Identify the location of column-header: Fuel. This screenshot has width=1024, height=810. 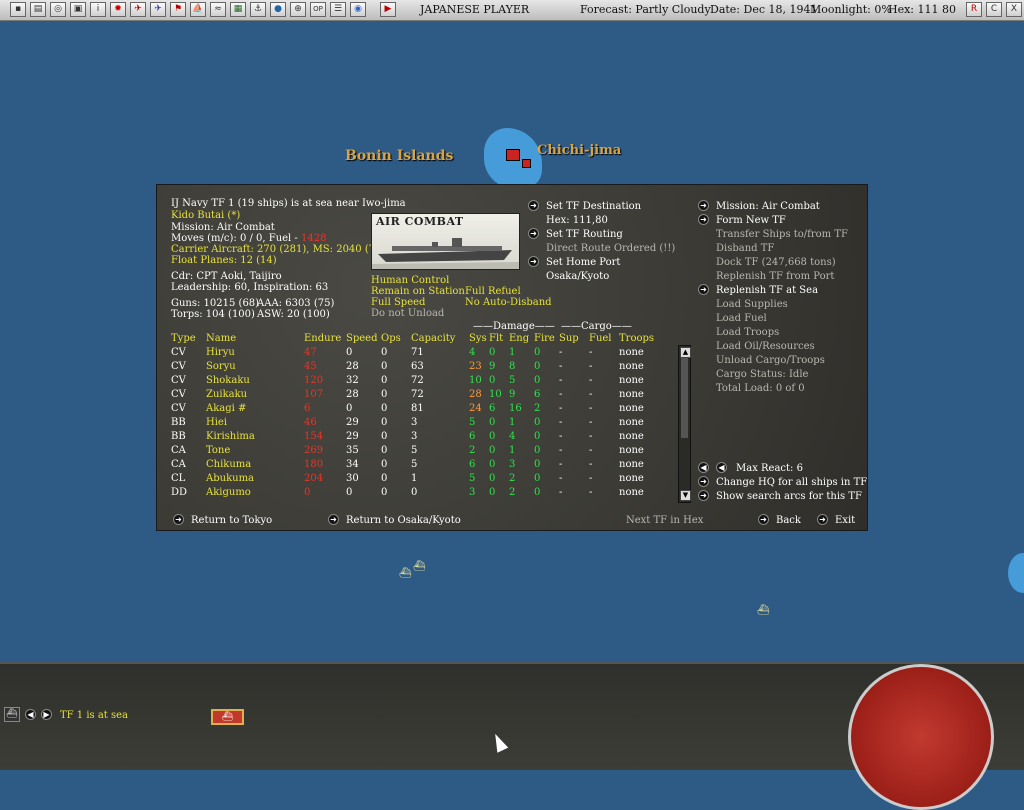
(600, 339).